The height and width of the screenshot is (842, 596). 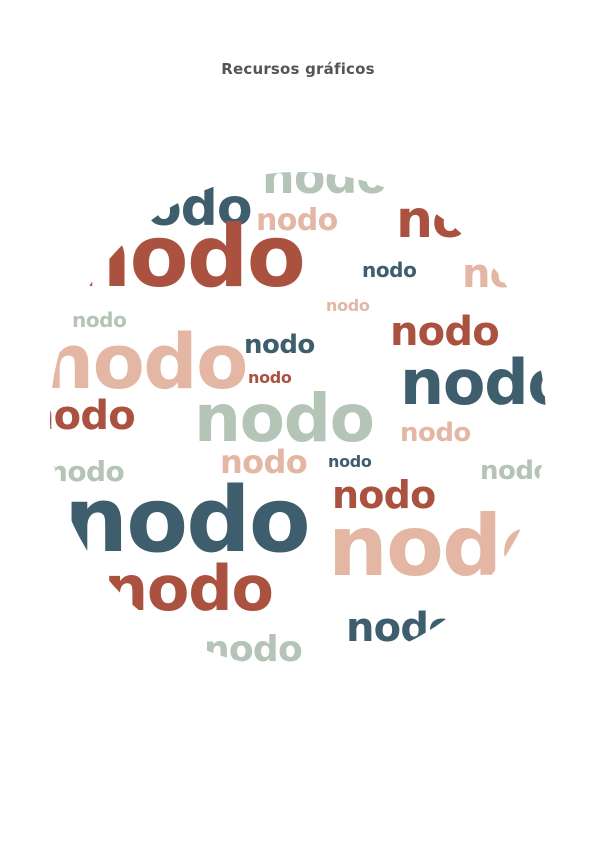 I want to click on page-title: Recursos gráficos, so click(x=298, y=69).